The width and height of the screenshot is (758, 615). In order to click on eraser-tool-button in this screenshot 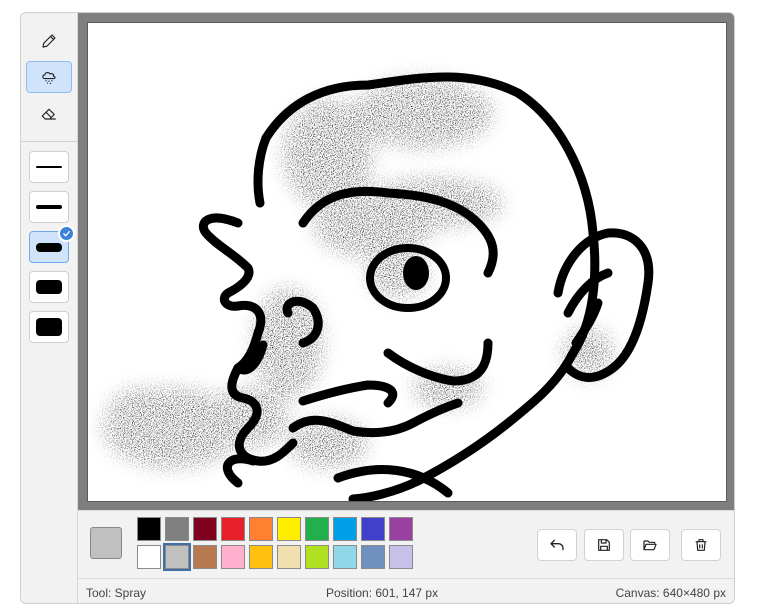, I will do `click(49, 113)`.